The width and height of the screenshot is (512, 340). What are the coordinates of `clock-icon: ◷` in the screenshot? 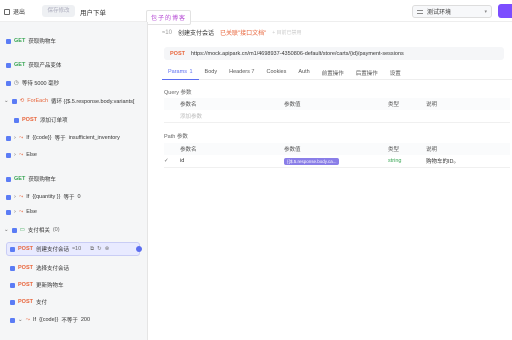 It's located at (16, 83).